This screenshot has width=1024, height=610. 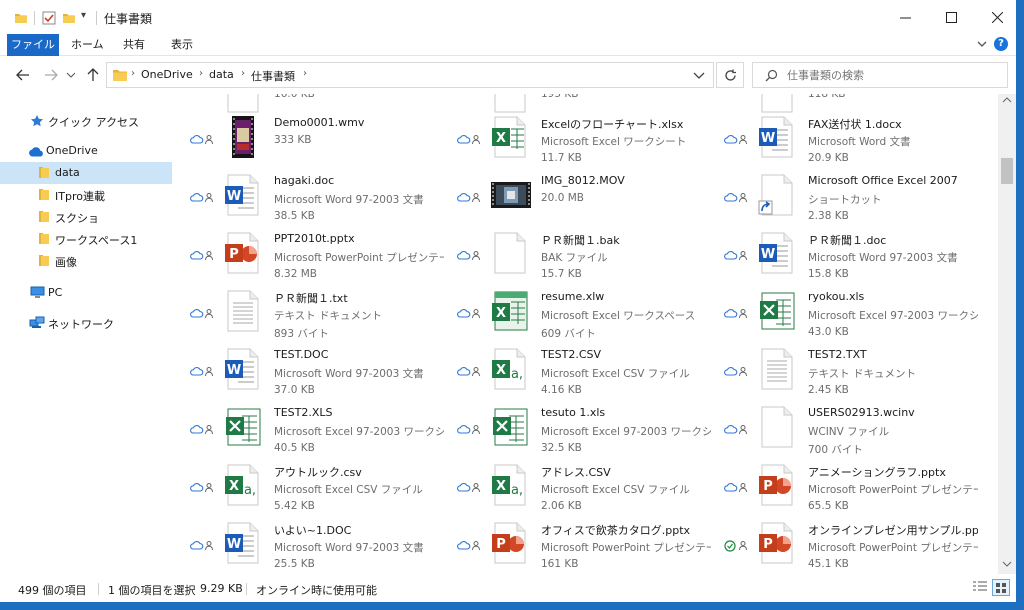 What do you see at coordinates (768, 544) in the screenshot?
I see `svg-text: P` at bounding box center [768, 544].